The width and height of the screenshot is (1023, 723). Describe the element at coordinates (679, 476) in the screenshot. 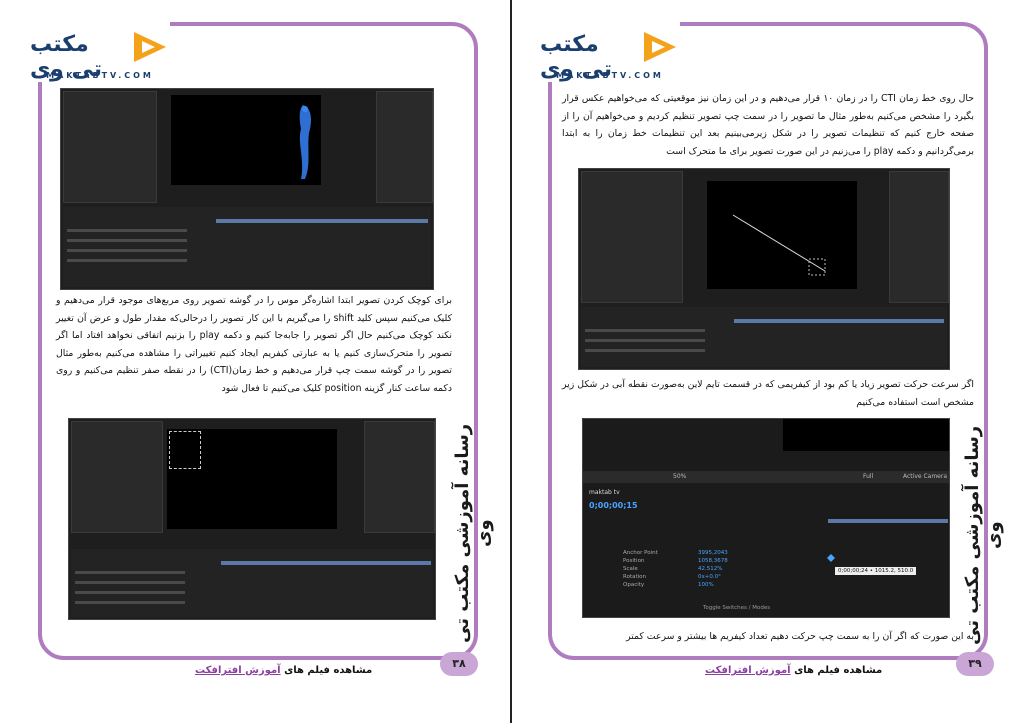

I see `zoom-level: 50%` at that location.